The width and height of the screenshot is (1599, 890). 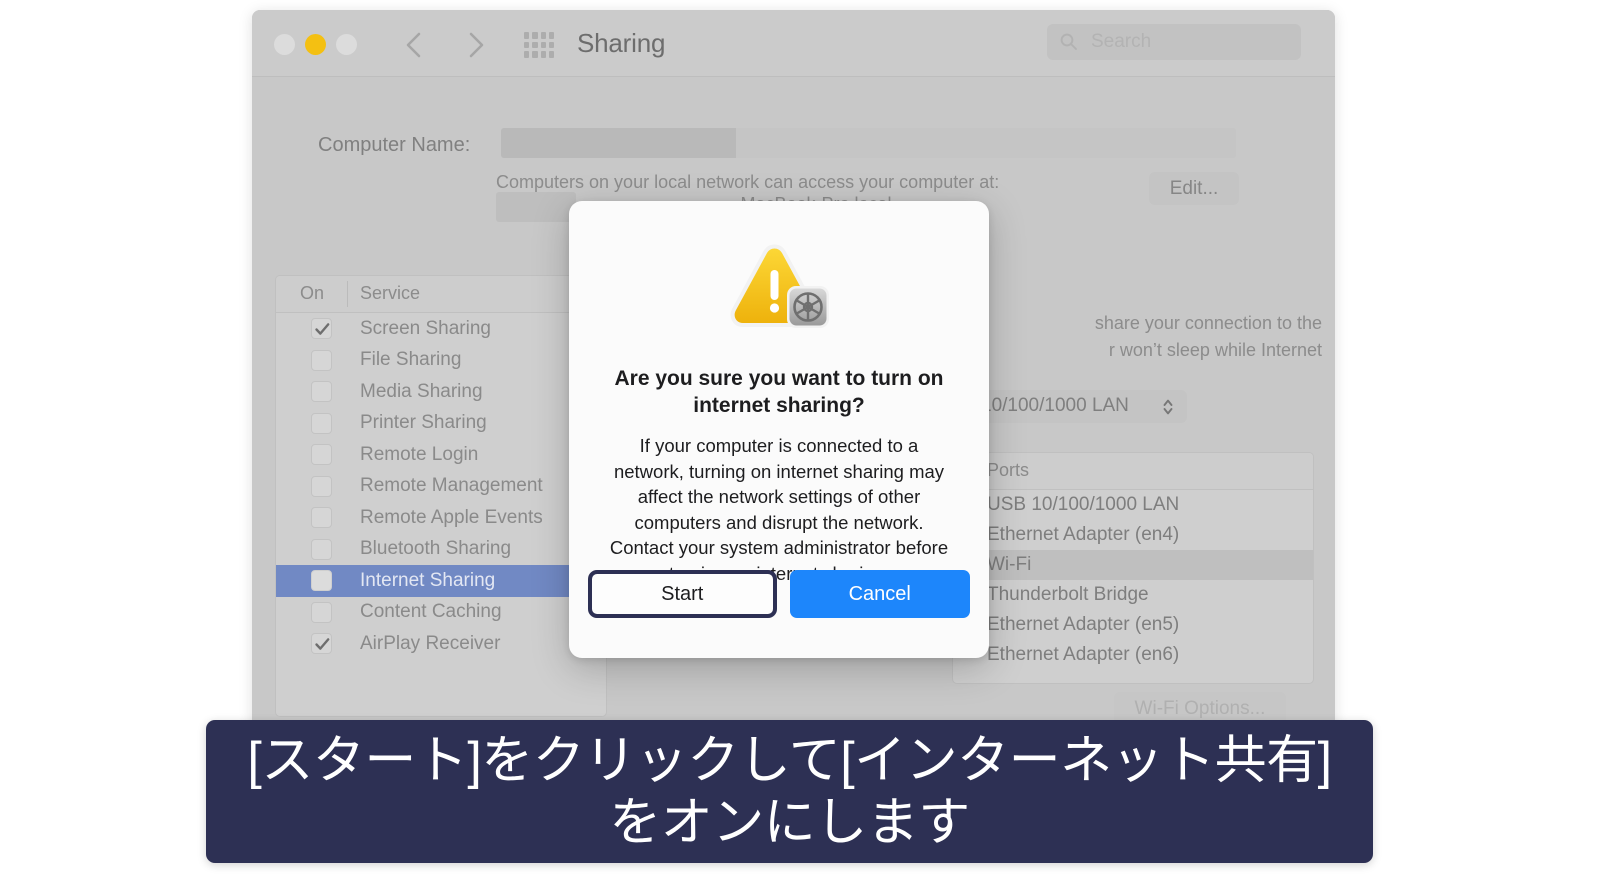 What do you see at coordinates (1133, 505) in the screenshot?
I see `port-row: USB 10/100/1000 LAN` at bounding box center [1133, 505].